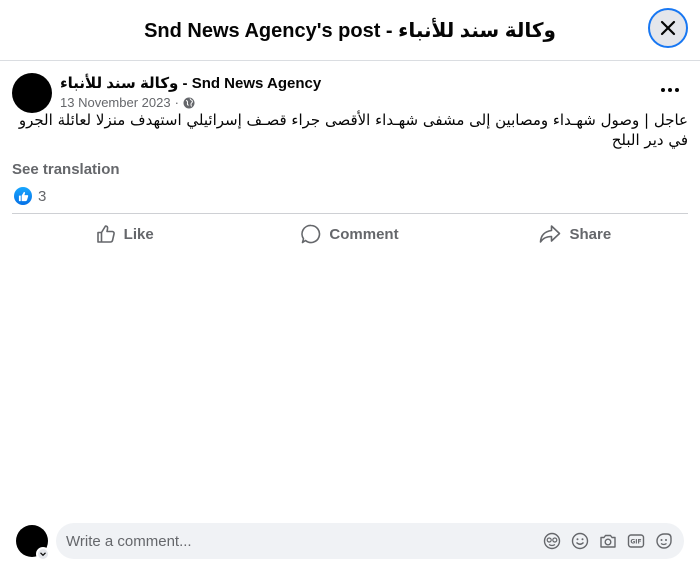 The width and height of the screenshot is (700, 577). Describe the element at coordinates (43, 554) in the screenshot. I see `profile-switch-chevron-icon` at that location.